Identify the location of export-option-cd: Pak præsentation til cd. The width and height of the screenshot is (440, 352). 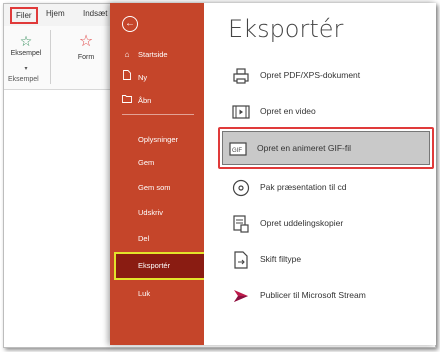
(326, 188).